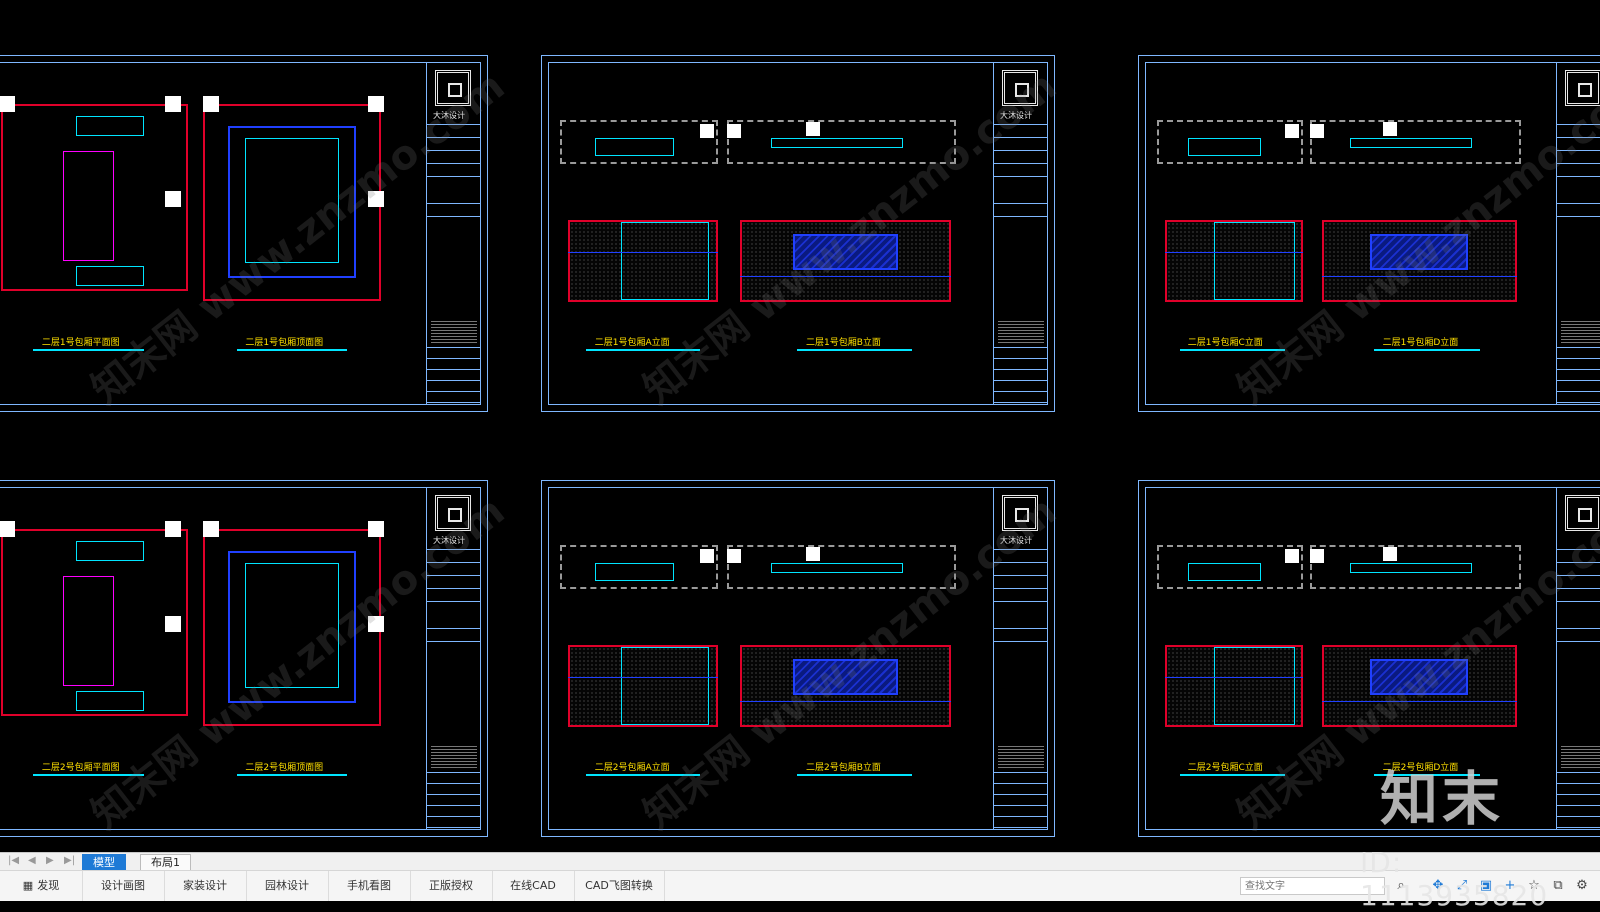  What do you see at coordinates (32, 860) in the screenshot?
I see `prev-tab-button: ◀` at bounding box center [32, 860].